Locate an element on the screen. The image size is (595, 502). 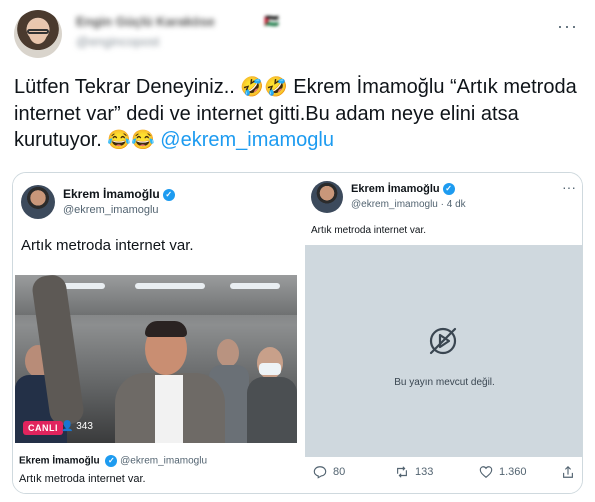
main-person-shirt is located at coordinates (169, 409).